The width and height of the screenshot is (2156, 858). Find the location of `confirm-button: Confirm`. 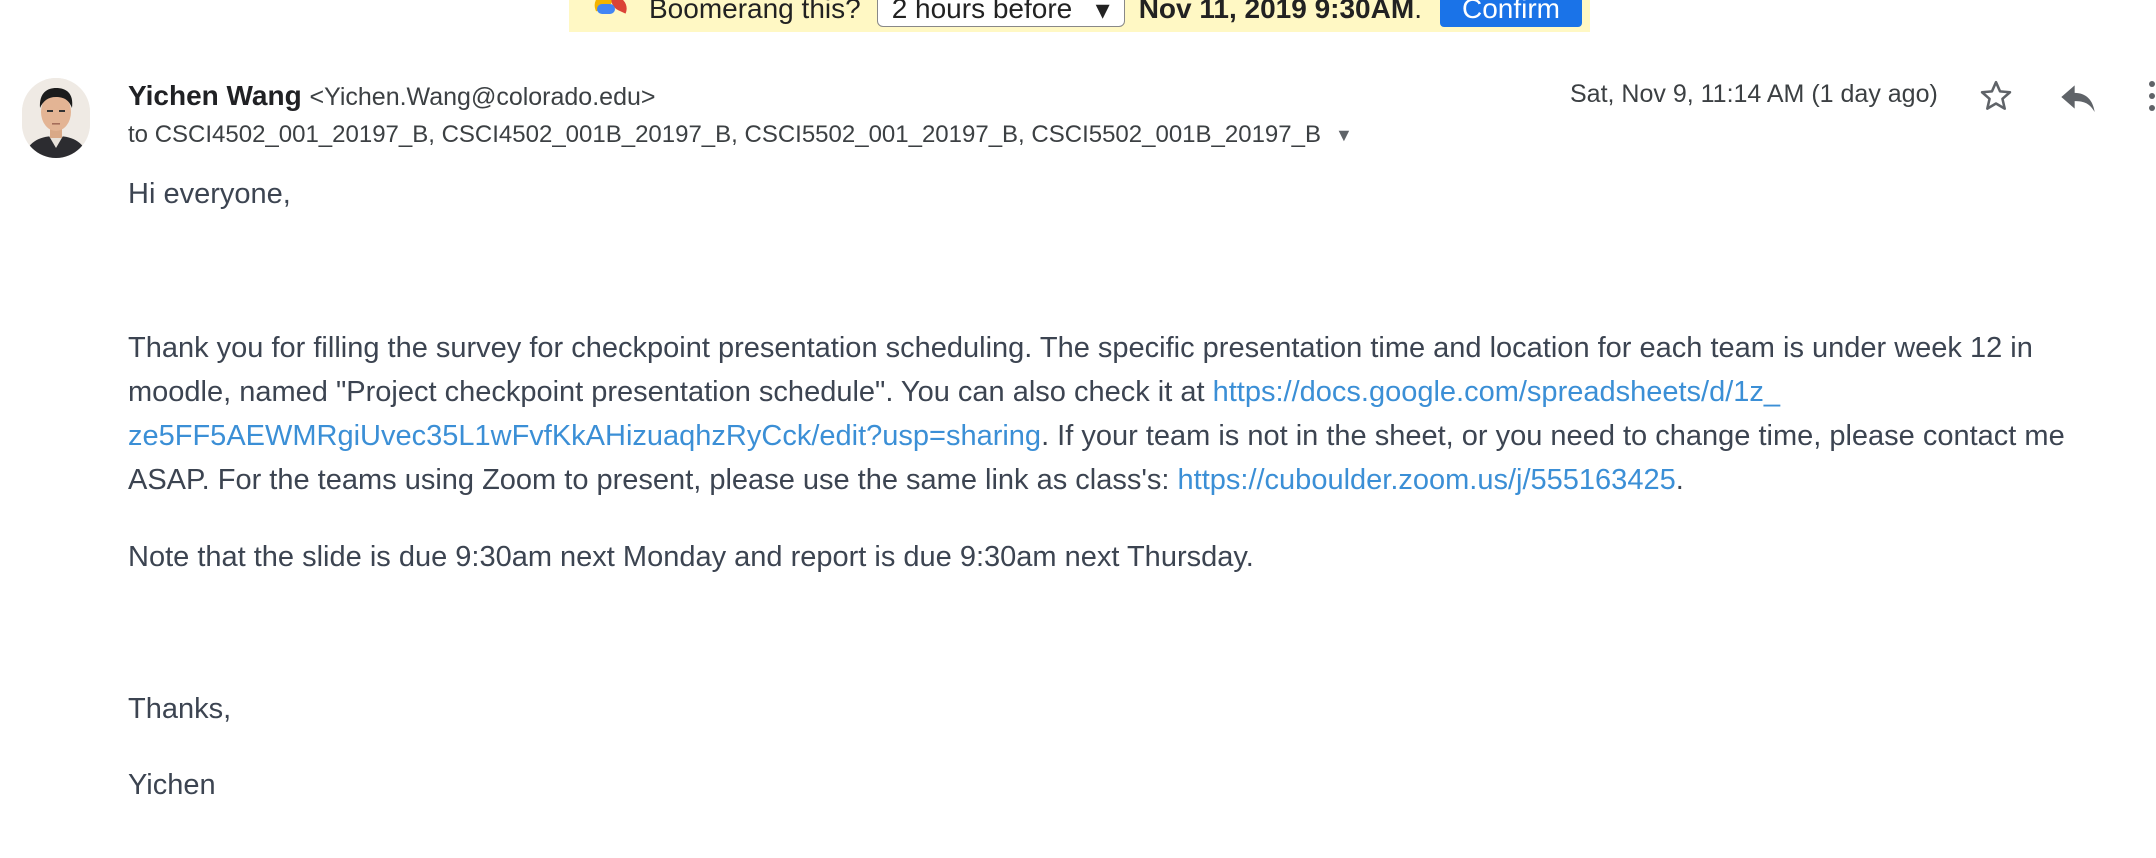

confirm-button: Confirm is located at coordinates (1510, 13).